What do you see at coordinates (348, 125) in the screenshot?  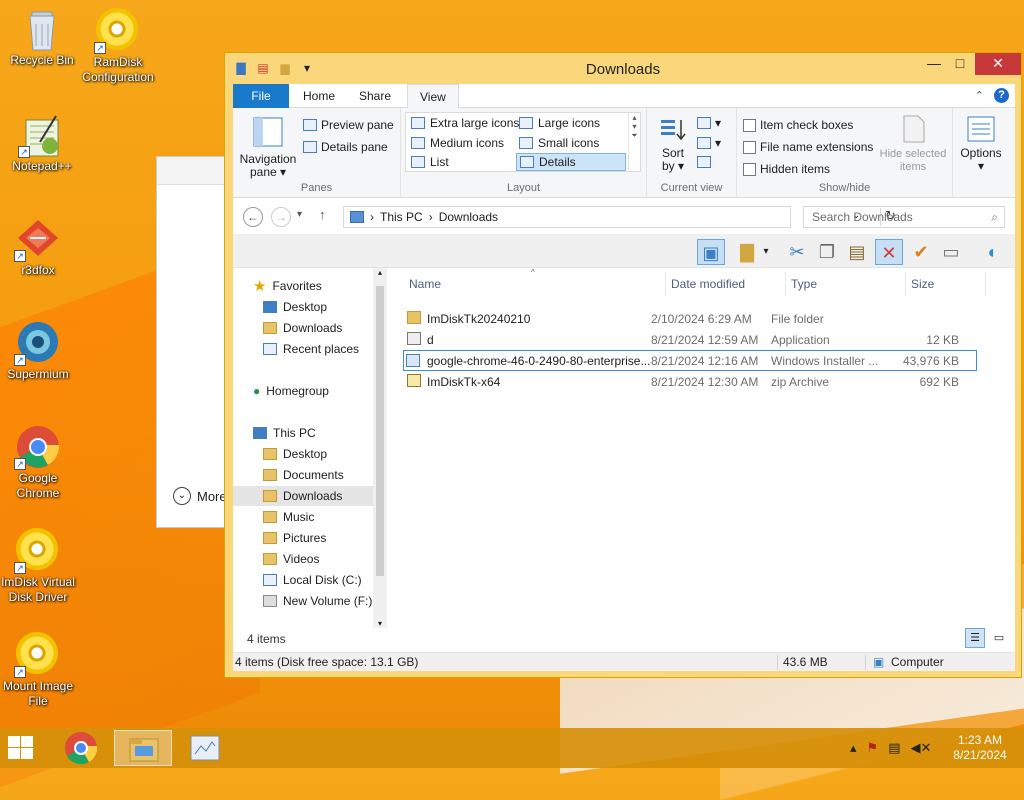 I see `preview-pane-button: Preview pane` at bounding box center [348, 125].